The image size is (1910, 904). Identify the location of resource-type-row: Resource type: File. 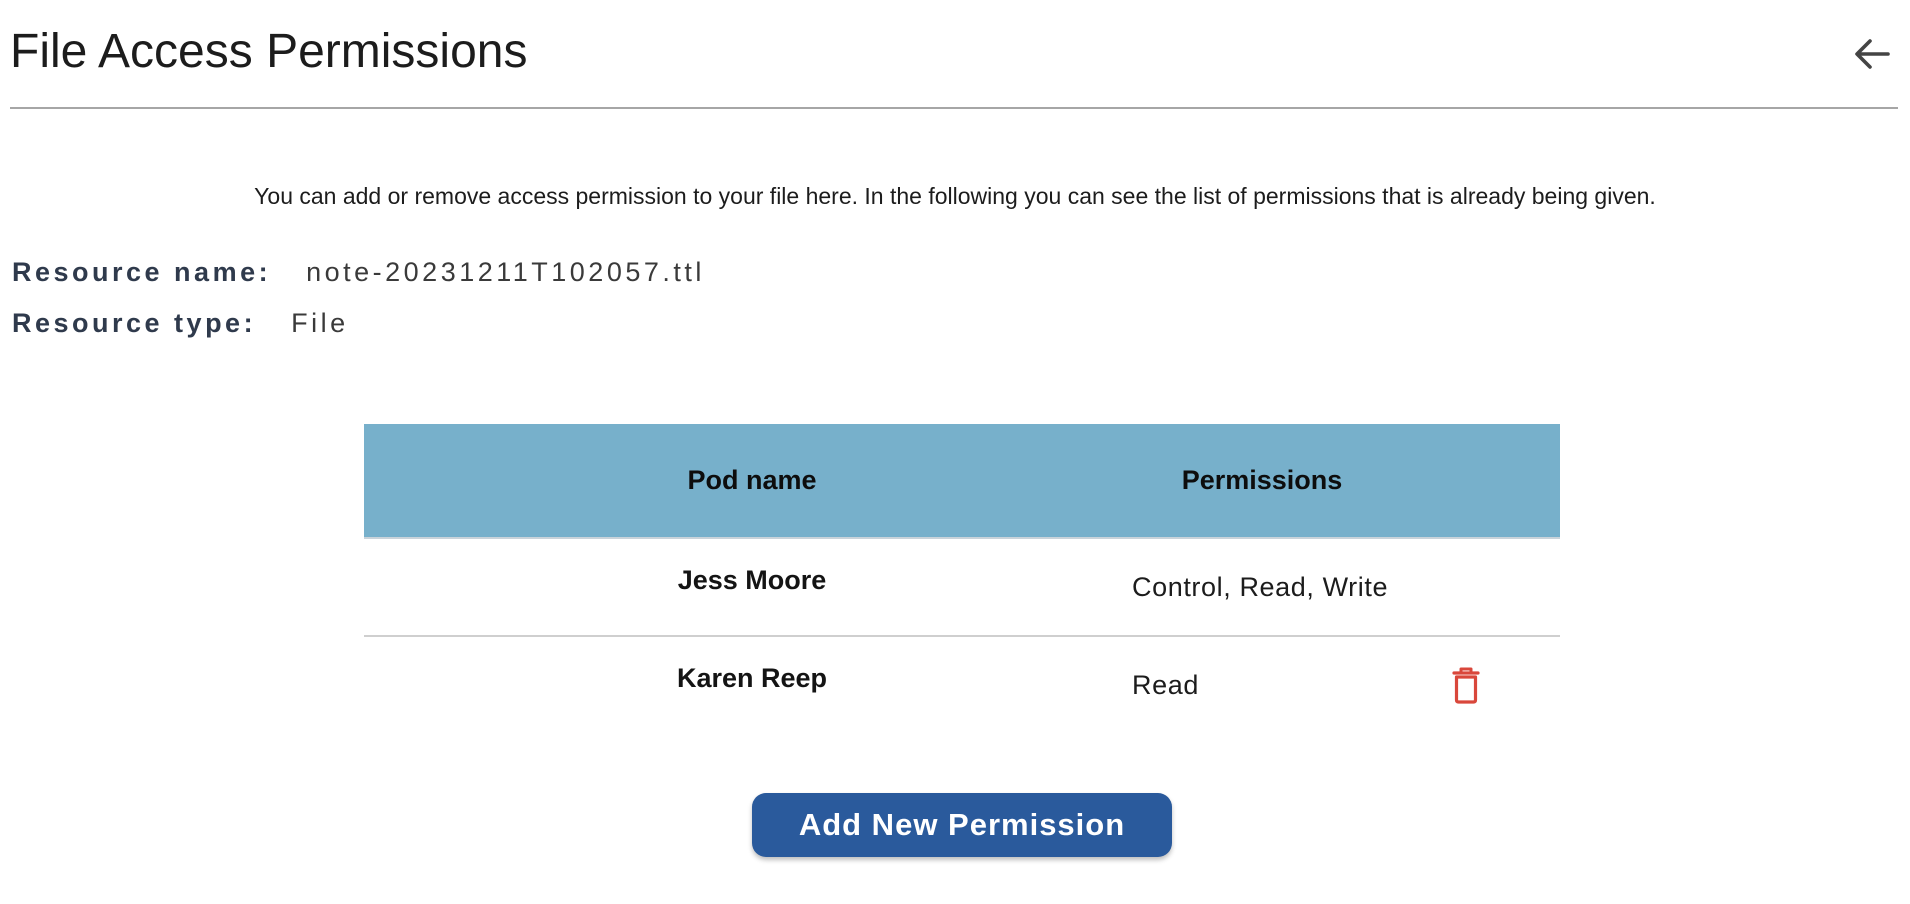
(180, 323).